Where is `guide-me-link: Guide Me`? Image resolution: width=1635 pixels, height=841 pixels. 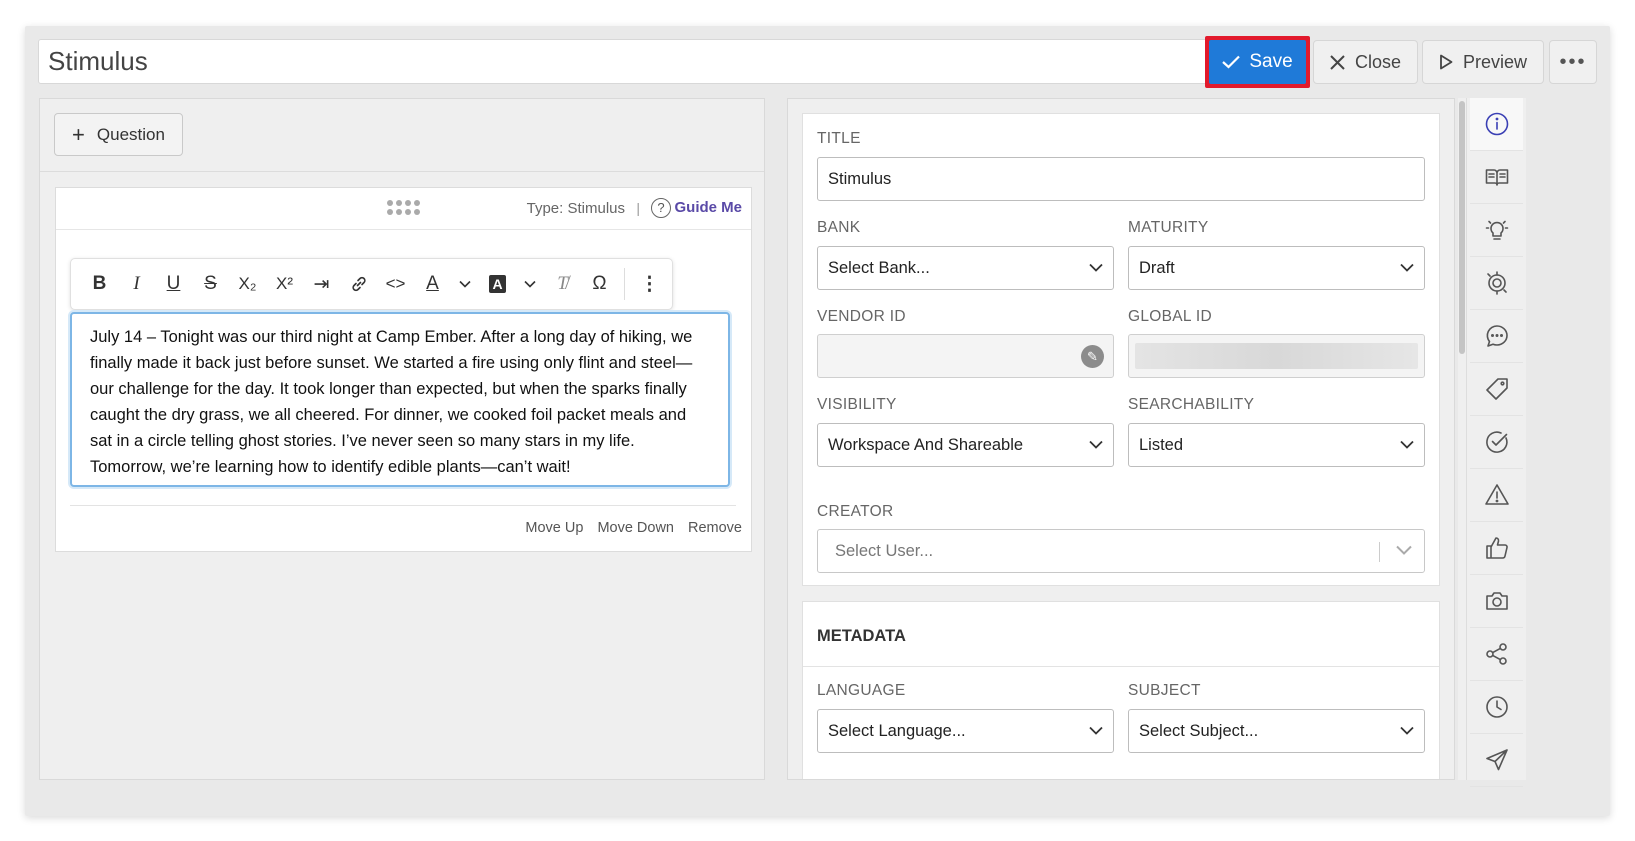 guide-me-link: Guide Me is located at coordinates (708, 207).